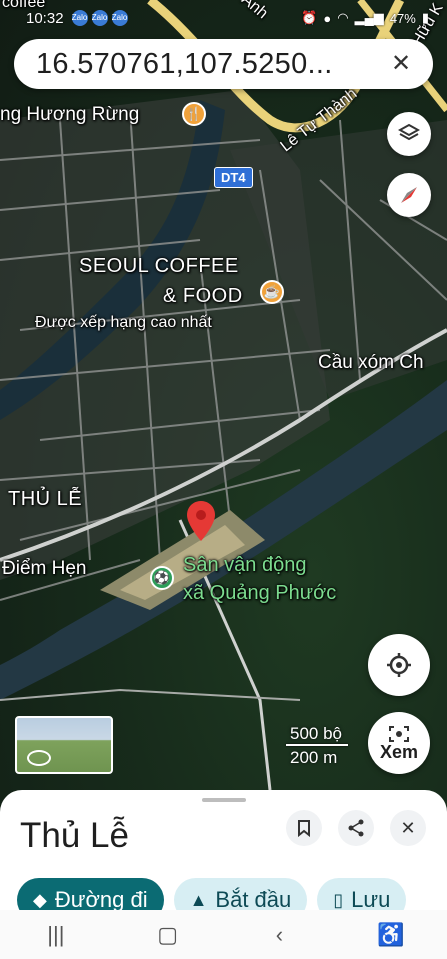  I want to click on map-scale: 500 bộ 200 m, so click(317, 746).